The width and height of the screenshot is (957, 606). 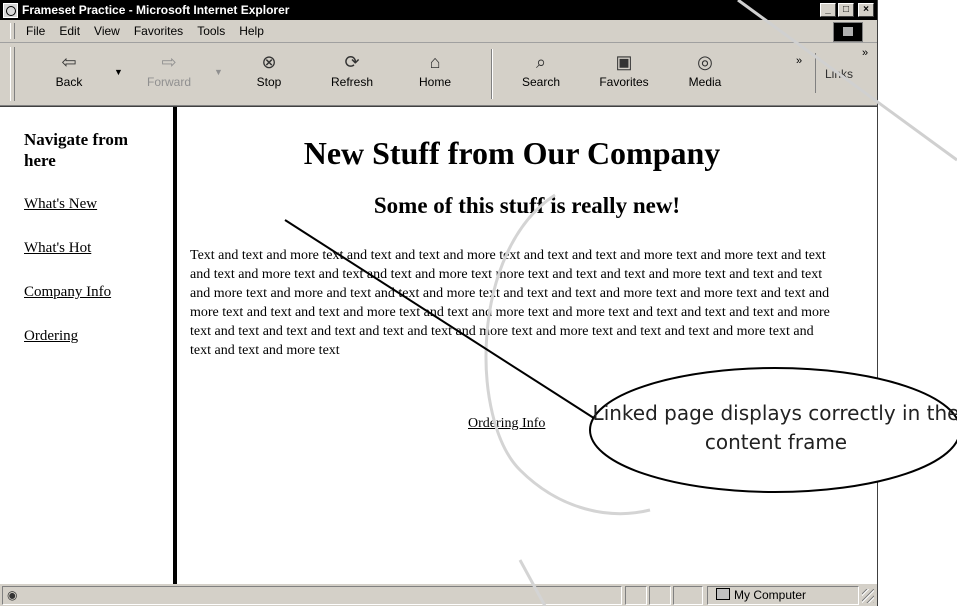 I want to click on home-button: ⌂ Home, so click(x=435, y=74).